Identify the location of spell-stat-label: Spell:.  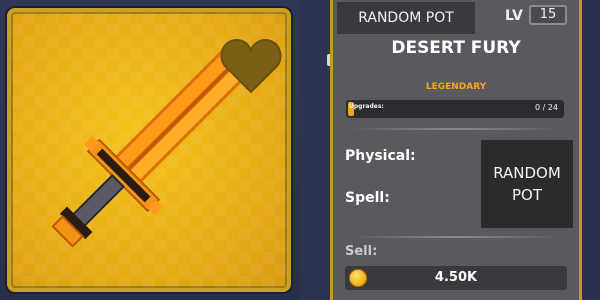
(367, 198).